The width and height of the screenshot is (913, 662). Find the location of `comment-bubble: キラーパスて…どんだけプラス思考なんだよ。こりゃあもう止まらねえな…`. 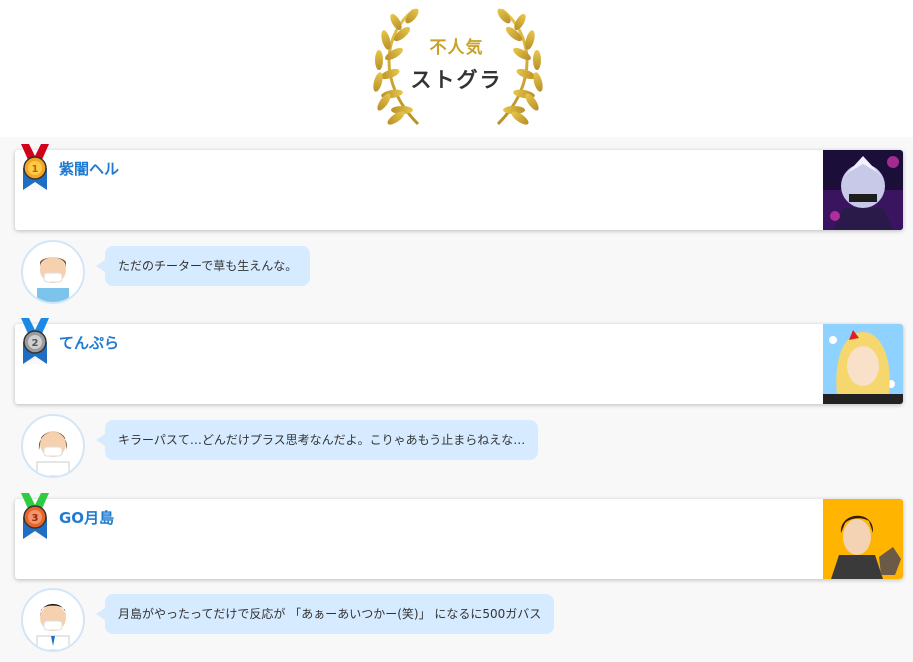

comment-bubble: キラーパスて…どんだけプラス思考なんだよ。こりゃあもう止まらねえな… is located at coordinates (317, 440).